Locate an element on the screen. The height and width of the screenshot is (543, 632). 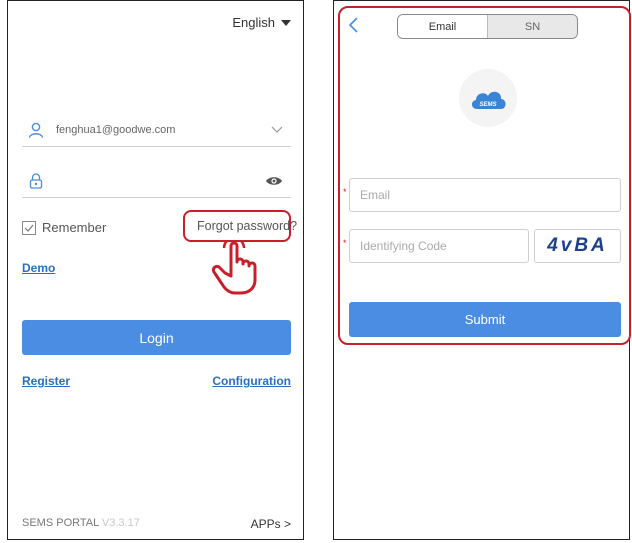
password-field is located at coordinates (156, 181).